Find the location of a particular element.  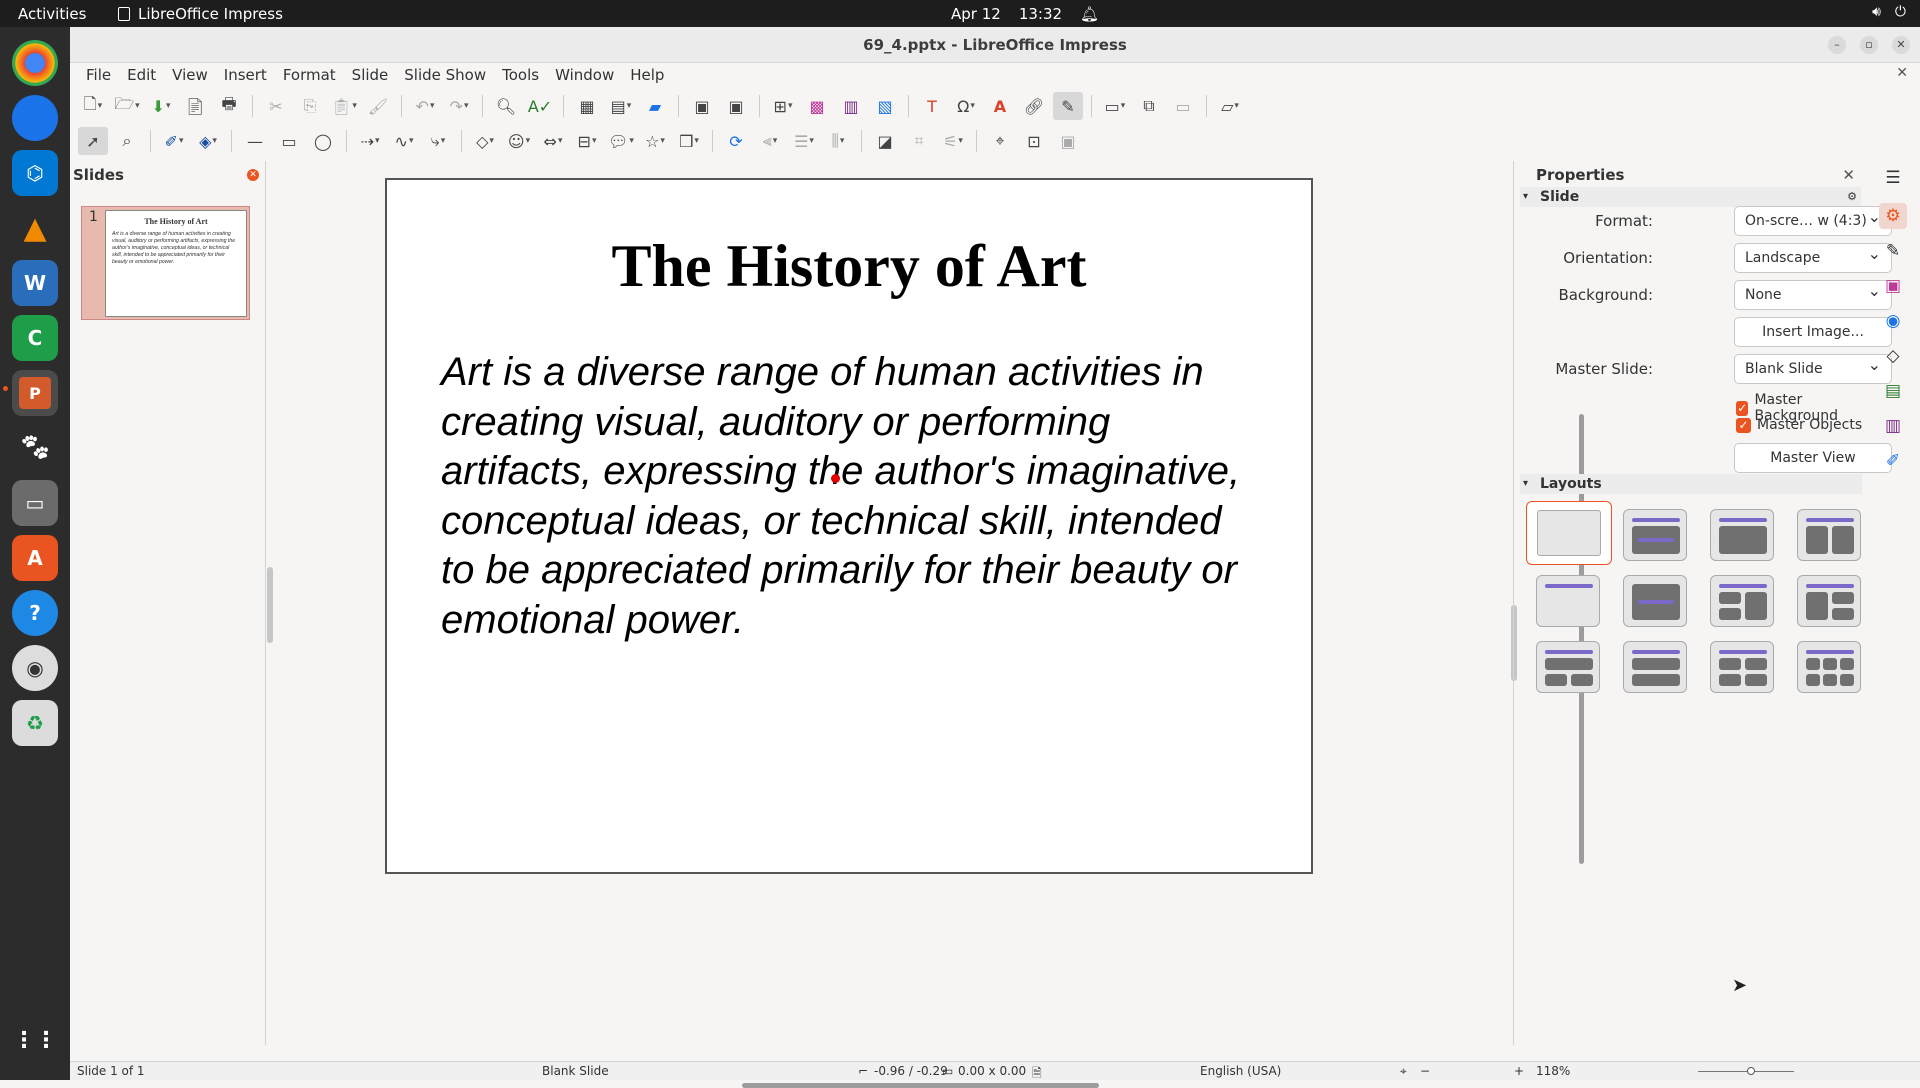

start-first-slide-icon: ▣ is located at coordinates (702, 106).